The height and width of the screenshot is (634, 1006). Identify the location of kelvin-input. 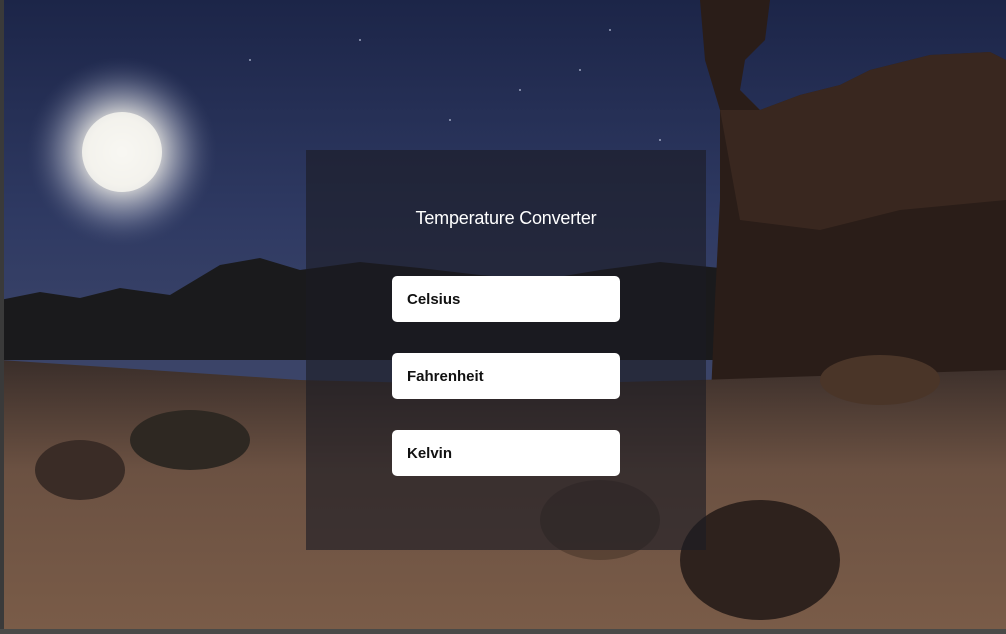
(506, 453).